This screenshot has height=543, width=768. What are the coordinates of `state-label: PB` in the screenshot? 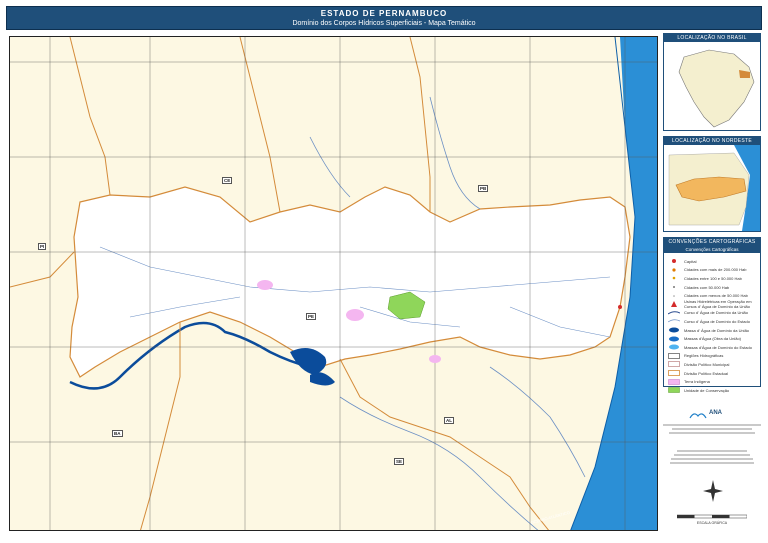 It's located at (483, 188).